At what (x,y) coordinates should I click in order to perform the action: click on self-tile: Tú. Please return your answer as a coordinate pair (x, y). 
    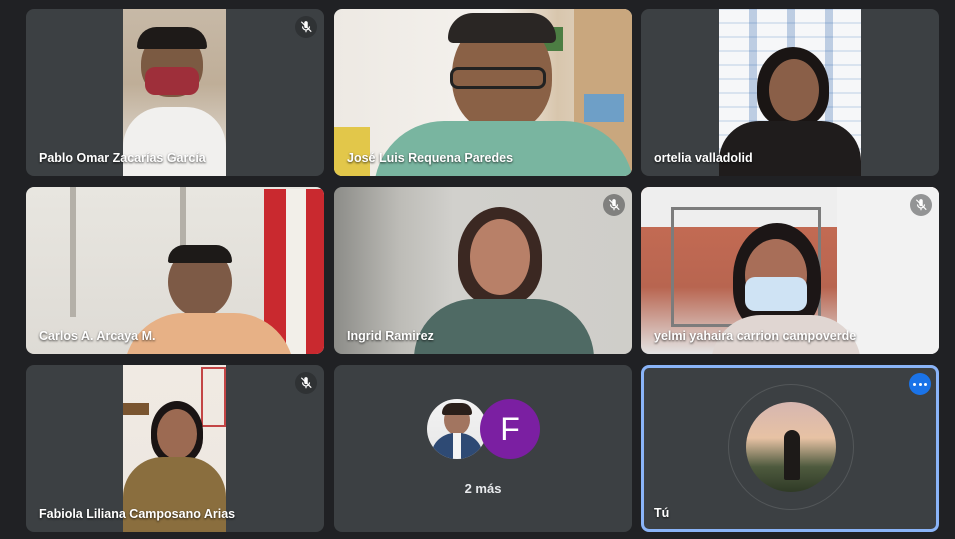
    Looking at the image, I should click on (790, 448).